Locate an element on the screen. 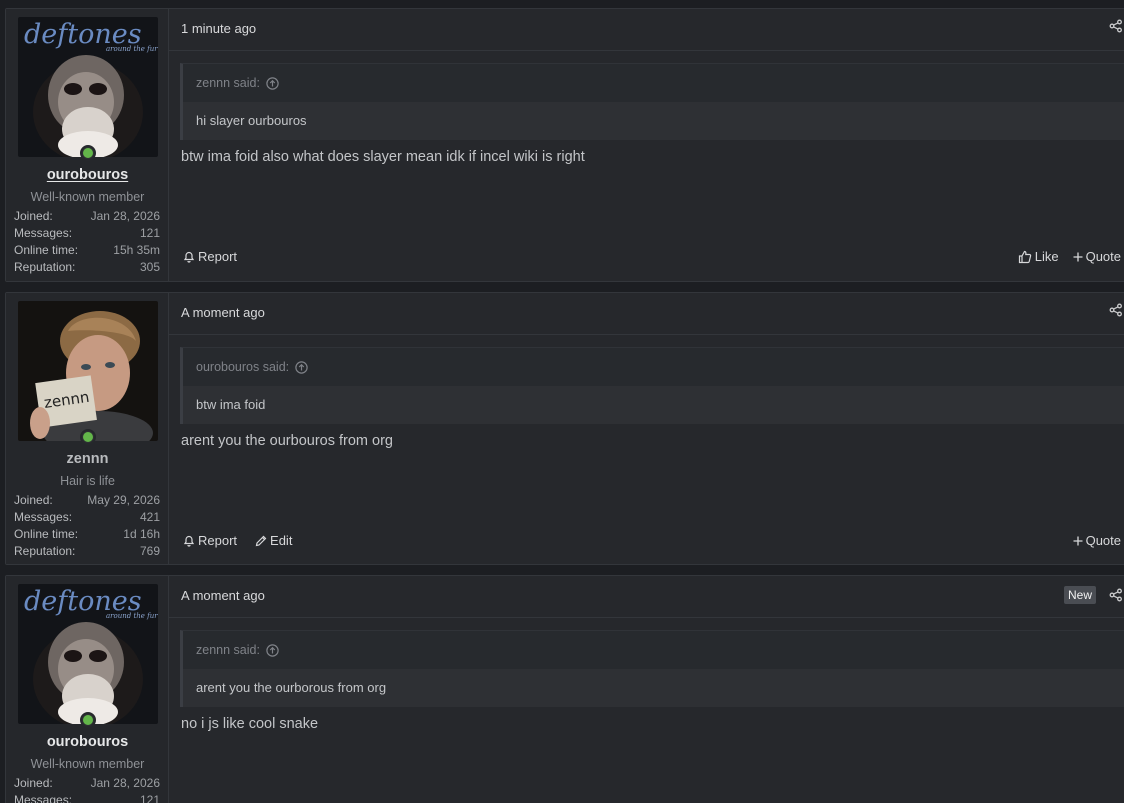 This screenshot has height=803, width=1124. stat-value: 421 is located at coordinates (149, 517).